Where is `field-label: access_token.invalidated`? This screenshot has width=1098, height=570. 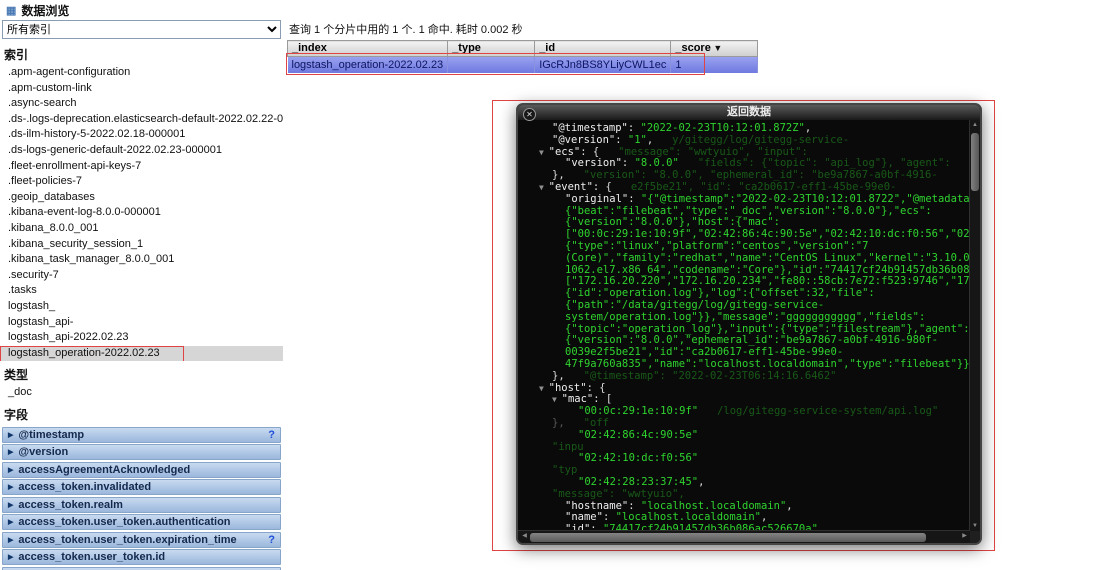
field-label: access_token.invalidated is located at coordinates (85, 487).